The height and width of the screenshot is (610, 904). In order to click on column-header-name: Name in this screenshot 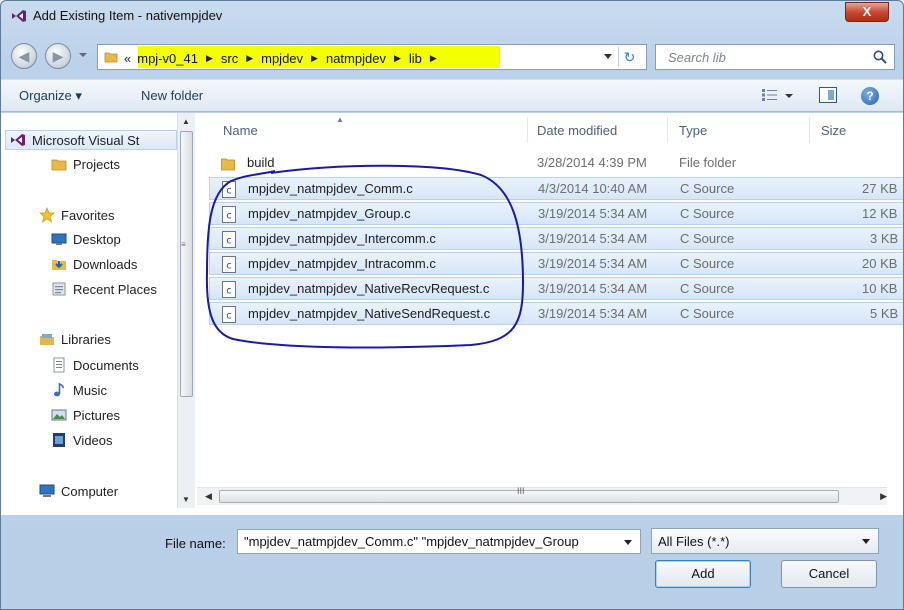, I will do `click(373, 130)`.